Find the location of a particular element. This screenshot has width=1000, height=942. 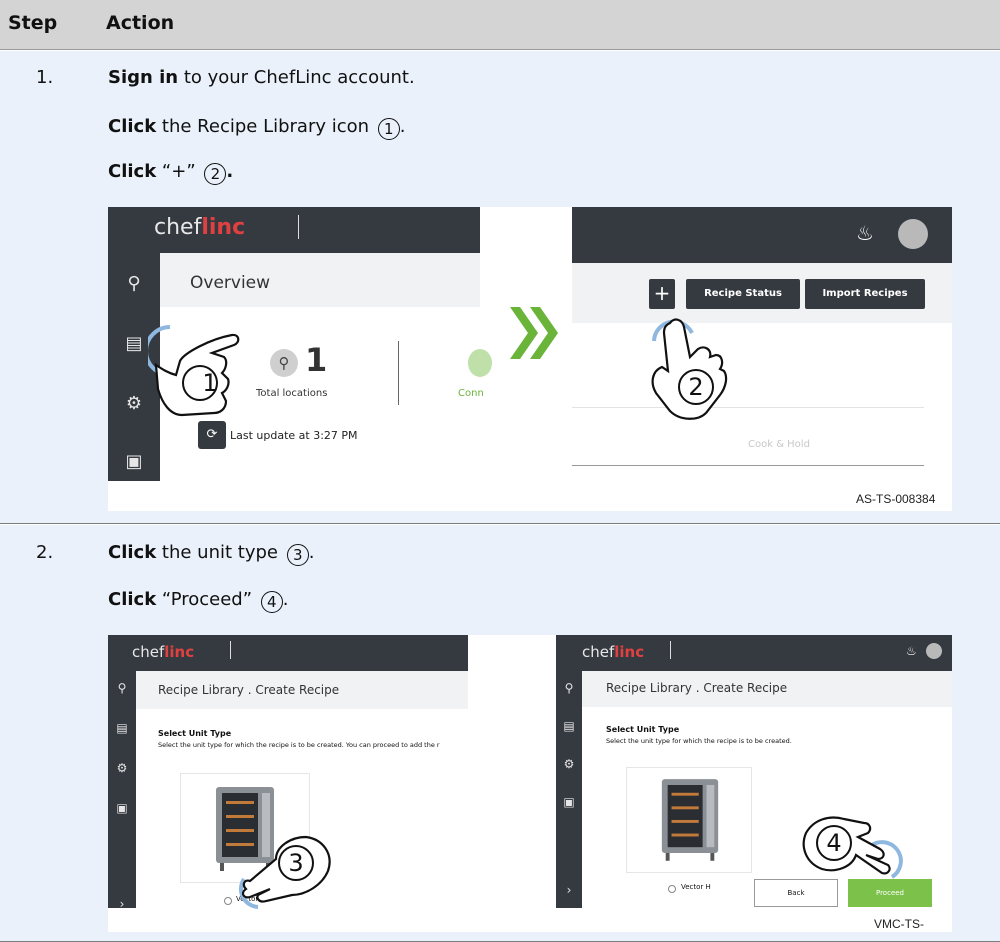

instruction-text: the Recipe Library icon is located at coordinates (263, 126).